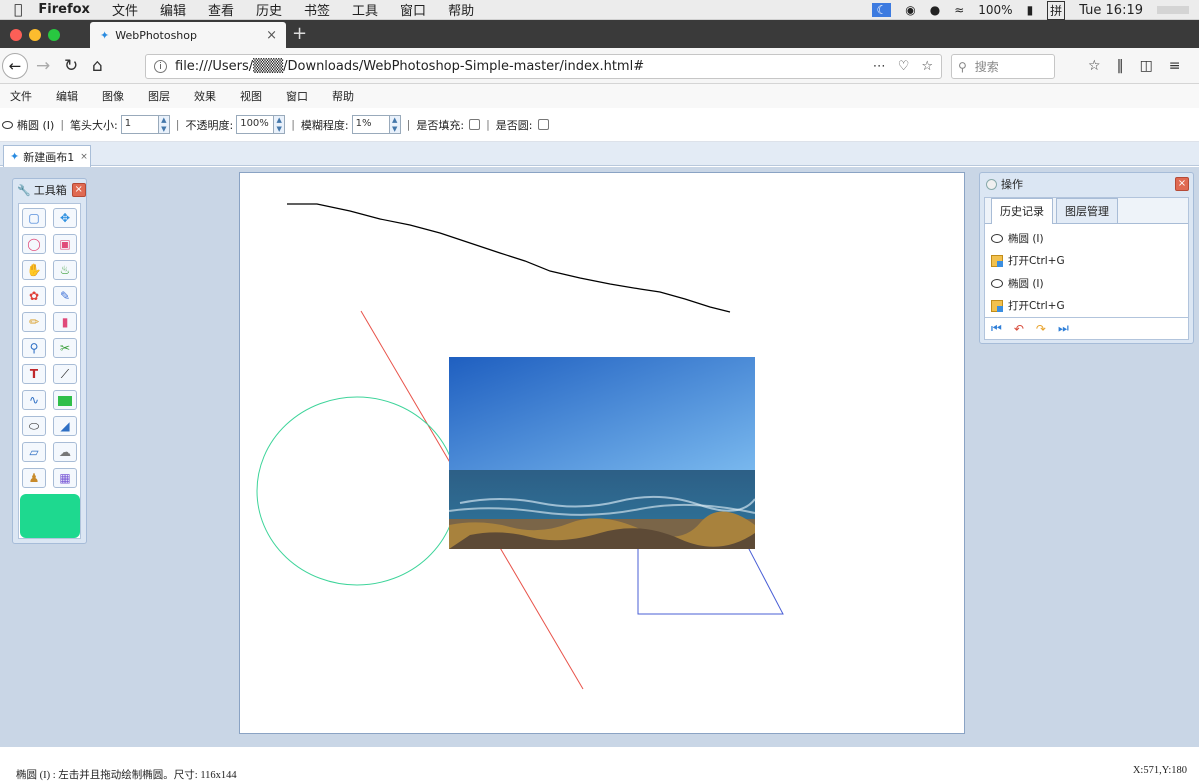  Describe the element at coordinates (34, 426) in the screenshot. I see `ellipse-icon: ⬭` at that location.